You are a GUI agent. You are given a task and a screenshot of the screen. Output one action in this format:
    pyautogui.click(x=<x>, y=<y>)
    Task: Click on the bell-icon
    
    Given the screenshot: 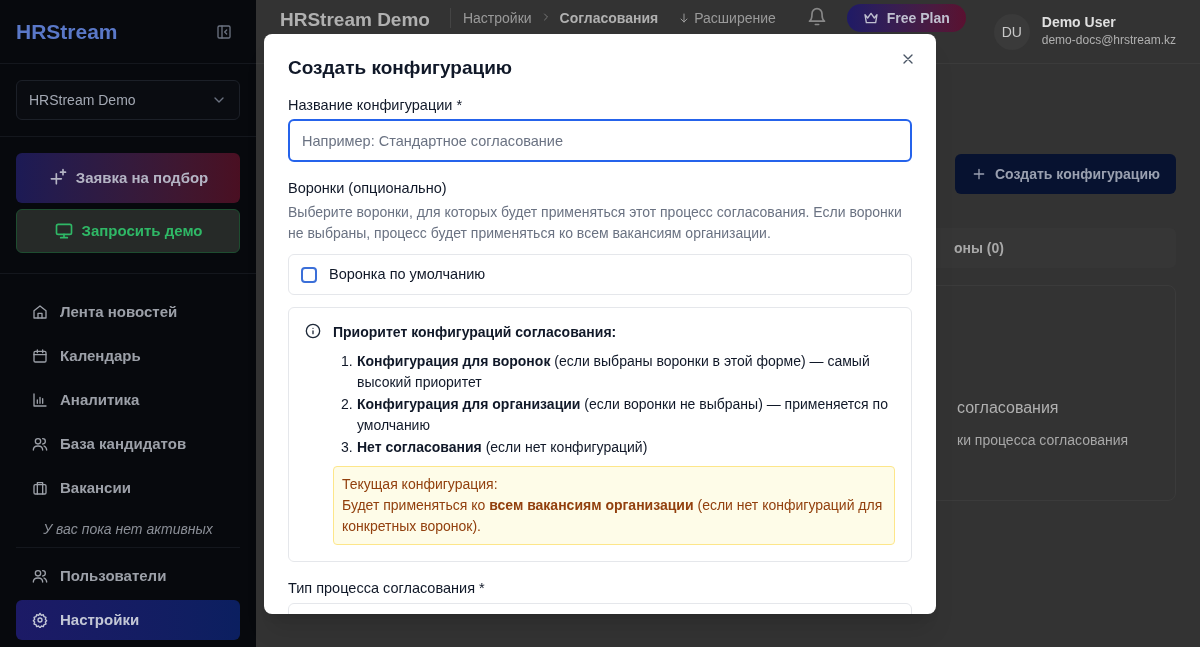 What is the action you would take?
    pyautogui.click(x=816, y=17)
    